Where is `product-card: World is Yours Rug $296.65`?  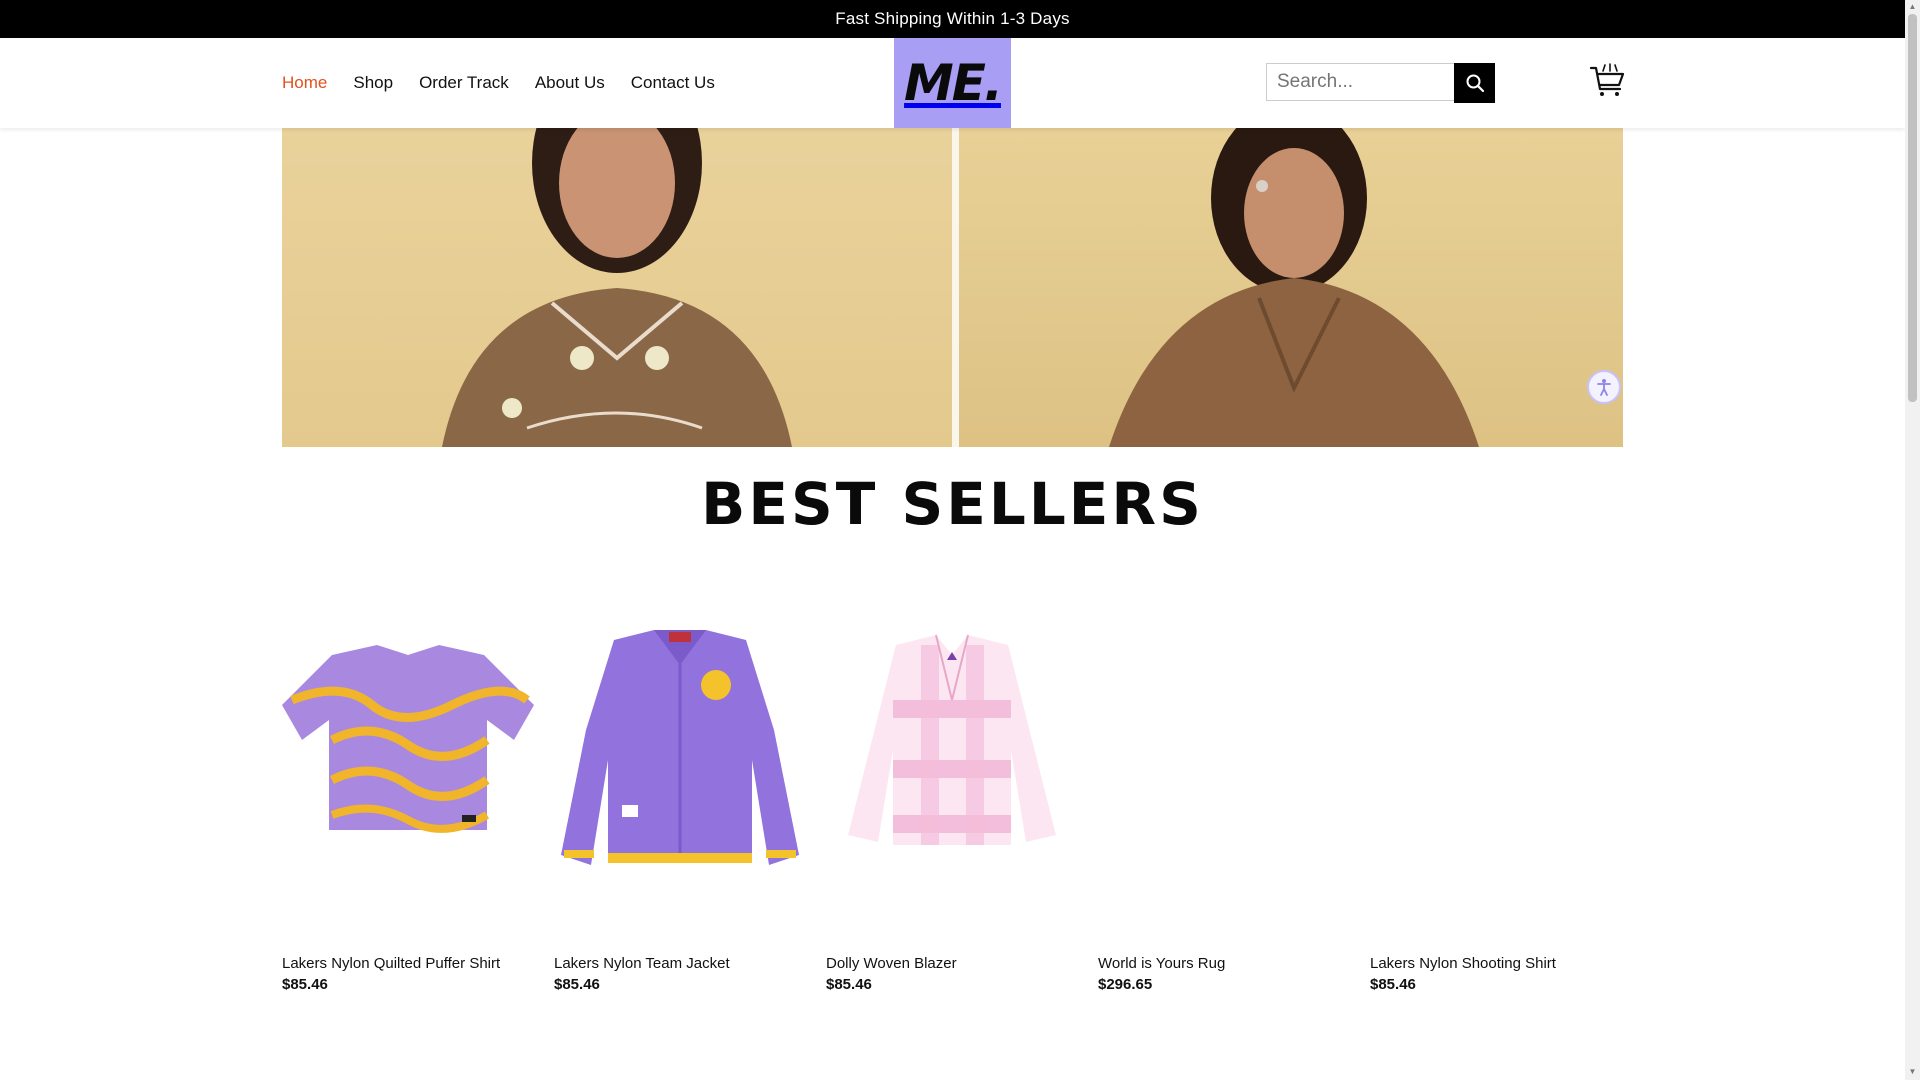 product-card: World is Yours Rug $296.65 is located at coordinates (1224, 801).